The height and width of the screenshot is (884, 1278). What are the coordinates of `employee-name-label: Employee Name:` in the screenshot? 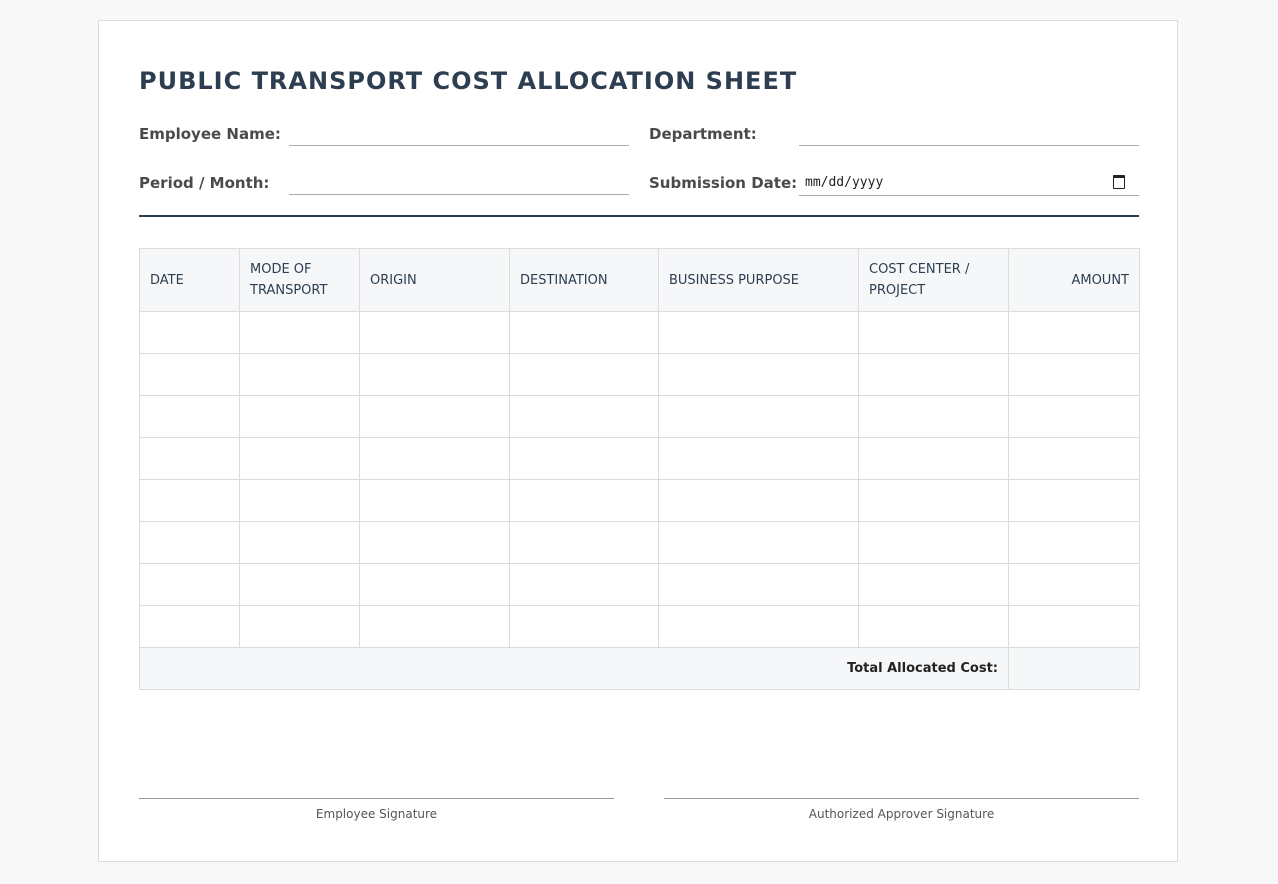 It's located at (210, 134).